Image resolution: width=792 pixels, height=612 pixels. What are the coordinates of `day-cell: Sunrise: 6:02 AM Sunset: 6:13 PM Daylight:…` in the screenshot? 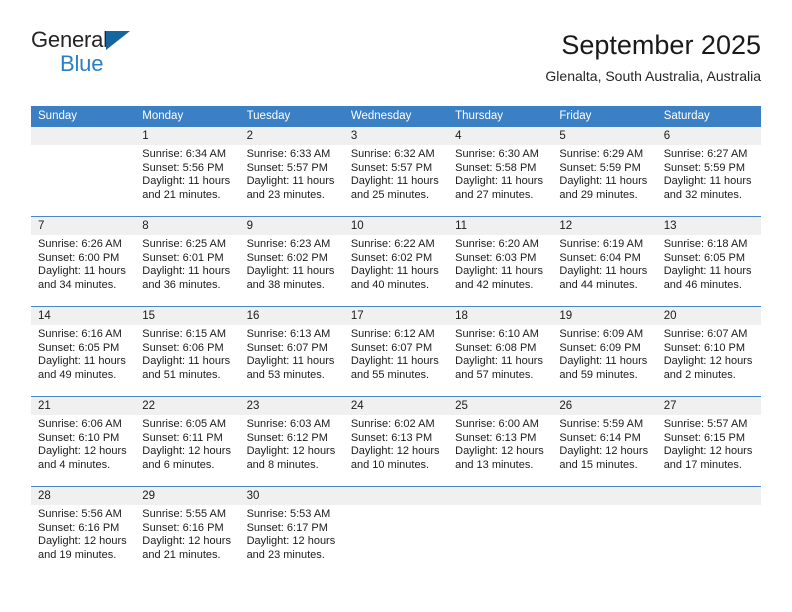 It's located at (396, 450).